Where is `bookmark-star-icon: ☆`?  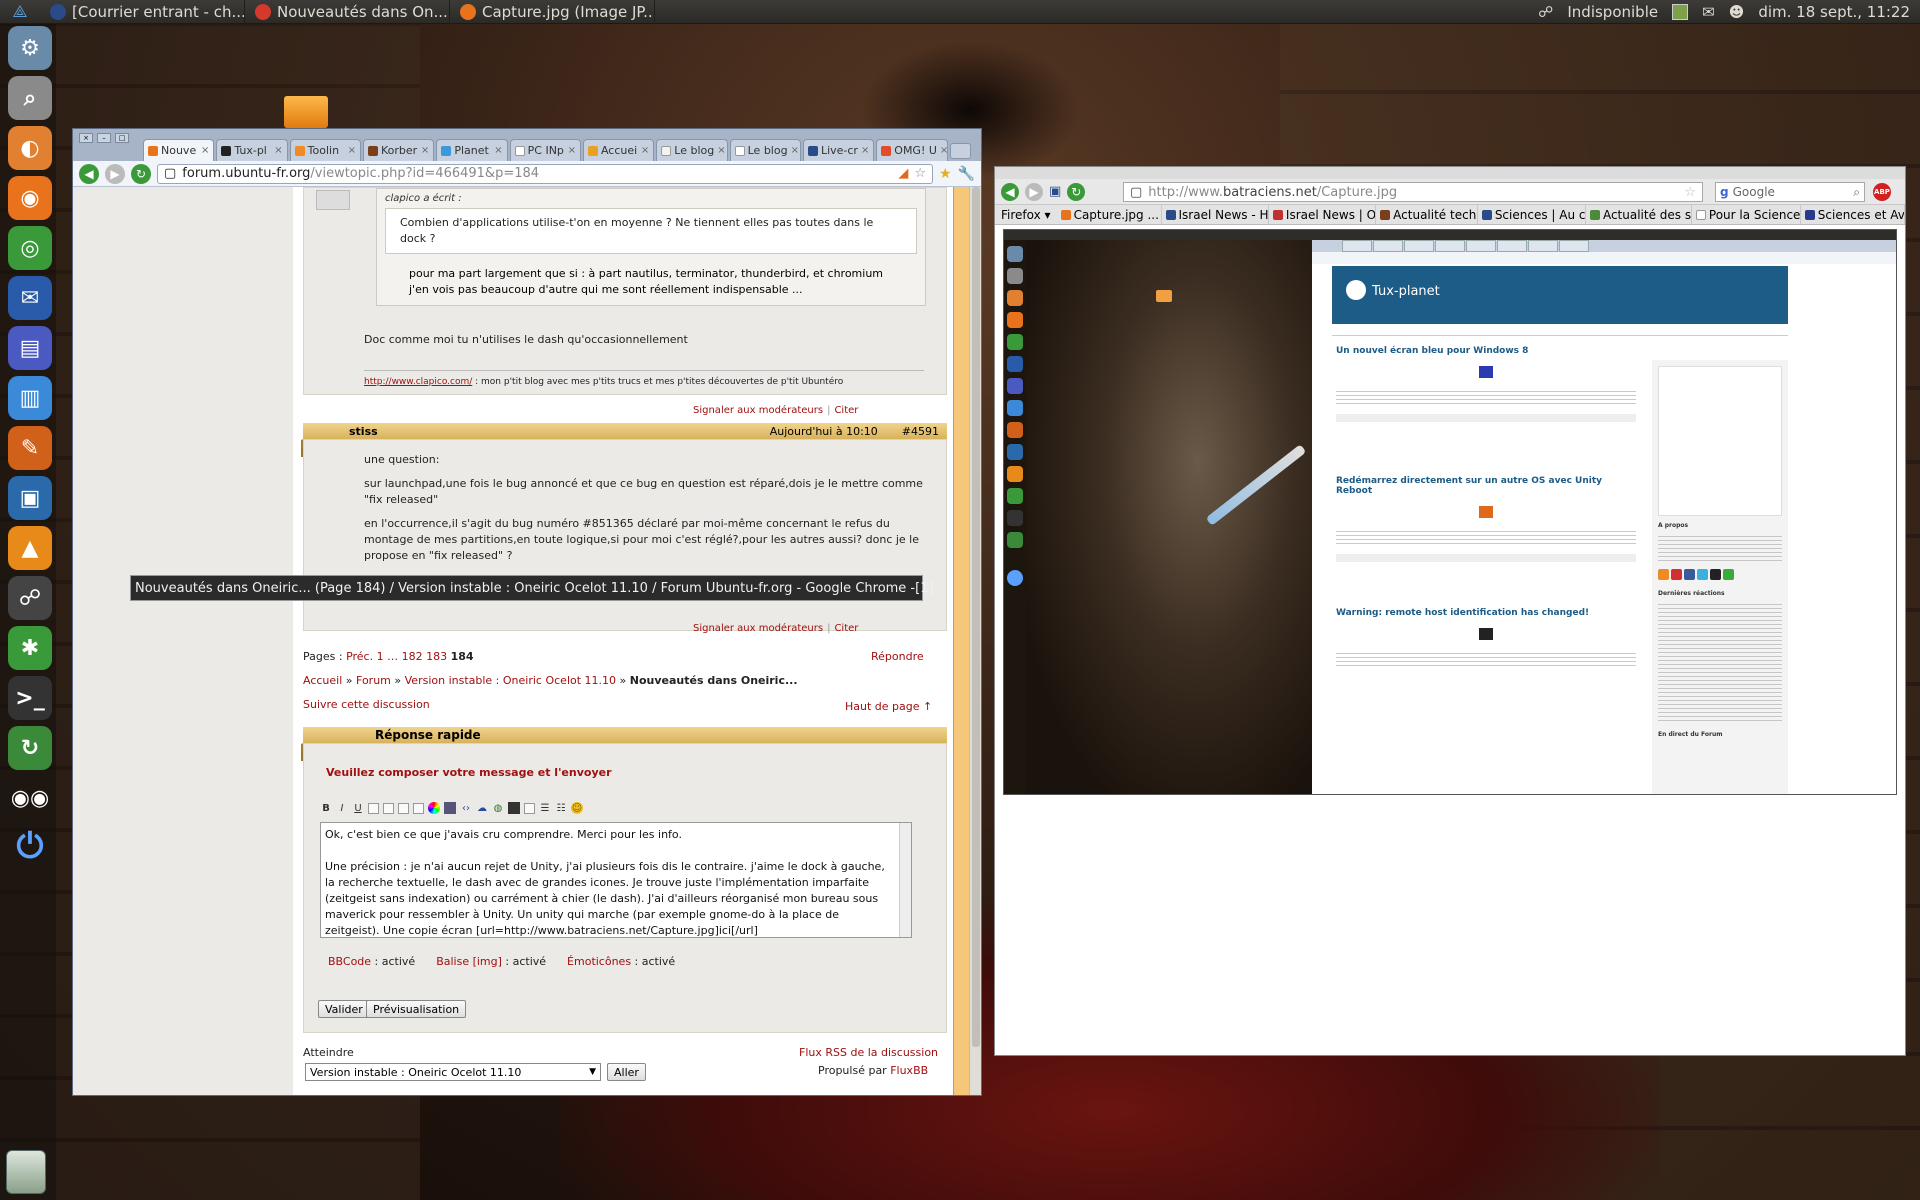
bookmark-star-icon: ☆ is located at coordinates (920, 173).